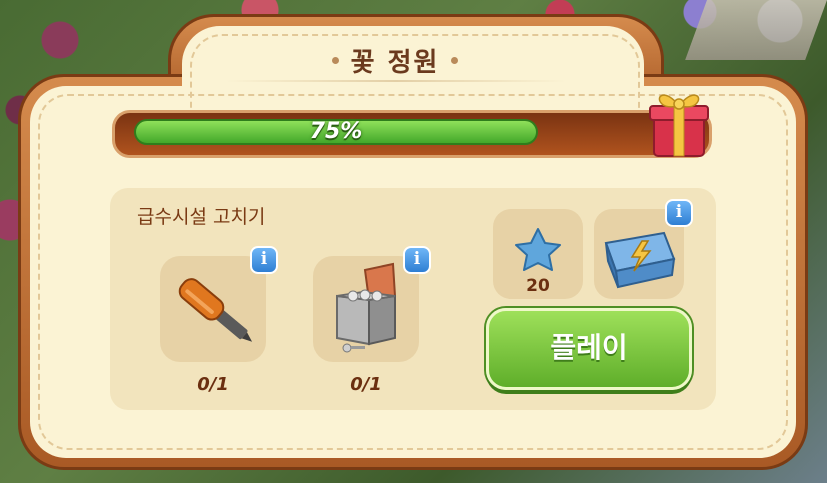 This screenshot has width=827, height=483. Describe the element at coordinates (201, 217) in the screenshot. I see `task-title: 급수시설 고치기` at that location.